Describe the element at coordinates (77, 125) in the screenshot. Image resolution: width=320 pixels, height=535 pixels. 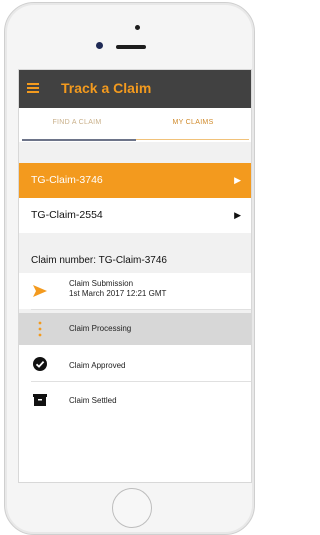
I see `tab-find-a-claim: FIND A CLAIM` at that location.